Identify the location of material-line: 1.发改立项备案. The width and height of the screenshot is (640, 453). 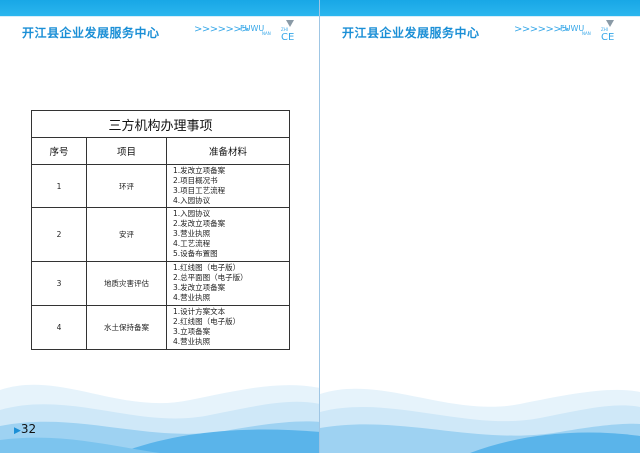
(199, 170).